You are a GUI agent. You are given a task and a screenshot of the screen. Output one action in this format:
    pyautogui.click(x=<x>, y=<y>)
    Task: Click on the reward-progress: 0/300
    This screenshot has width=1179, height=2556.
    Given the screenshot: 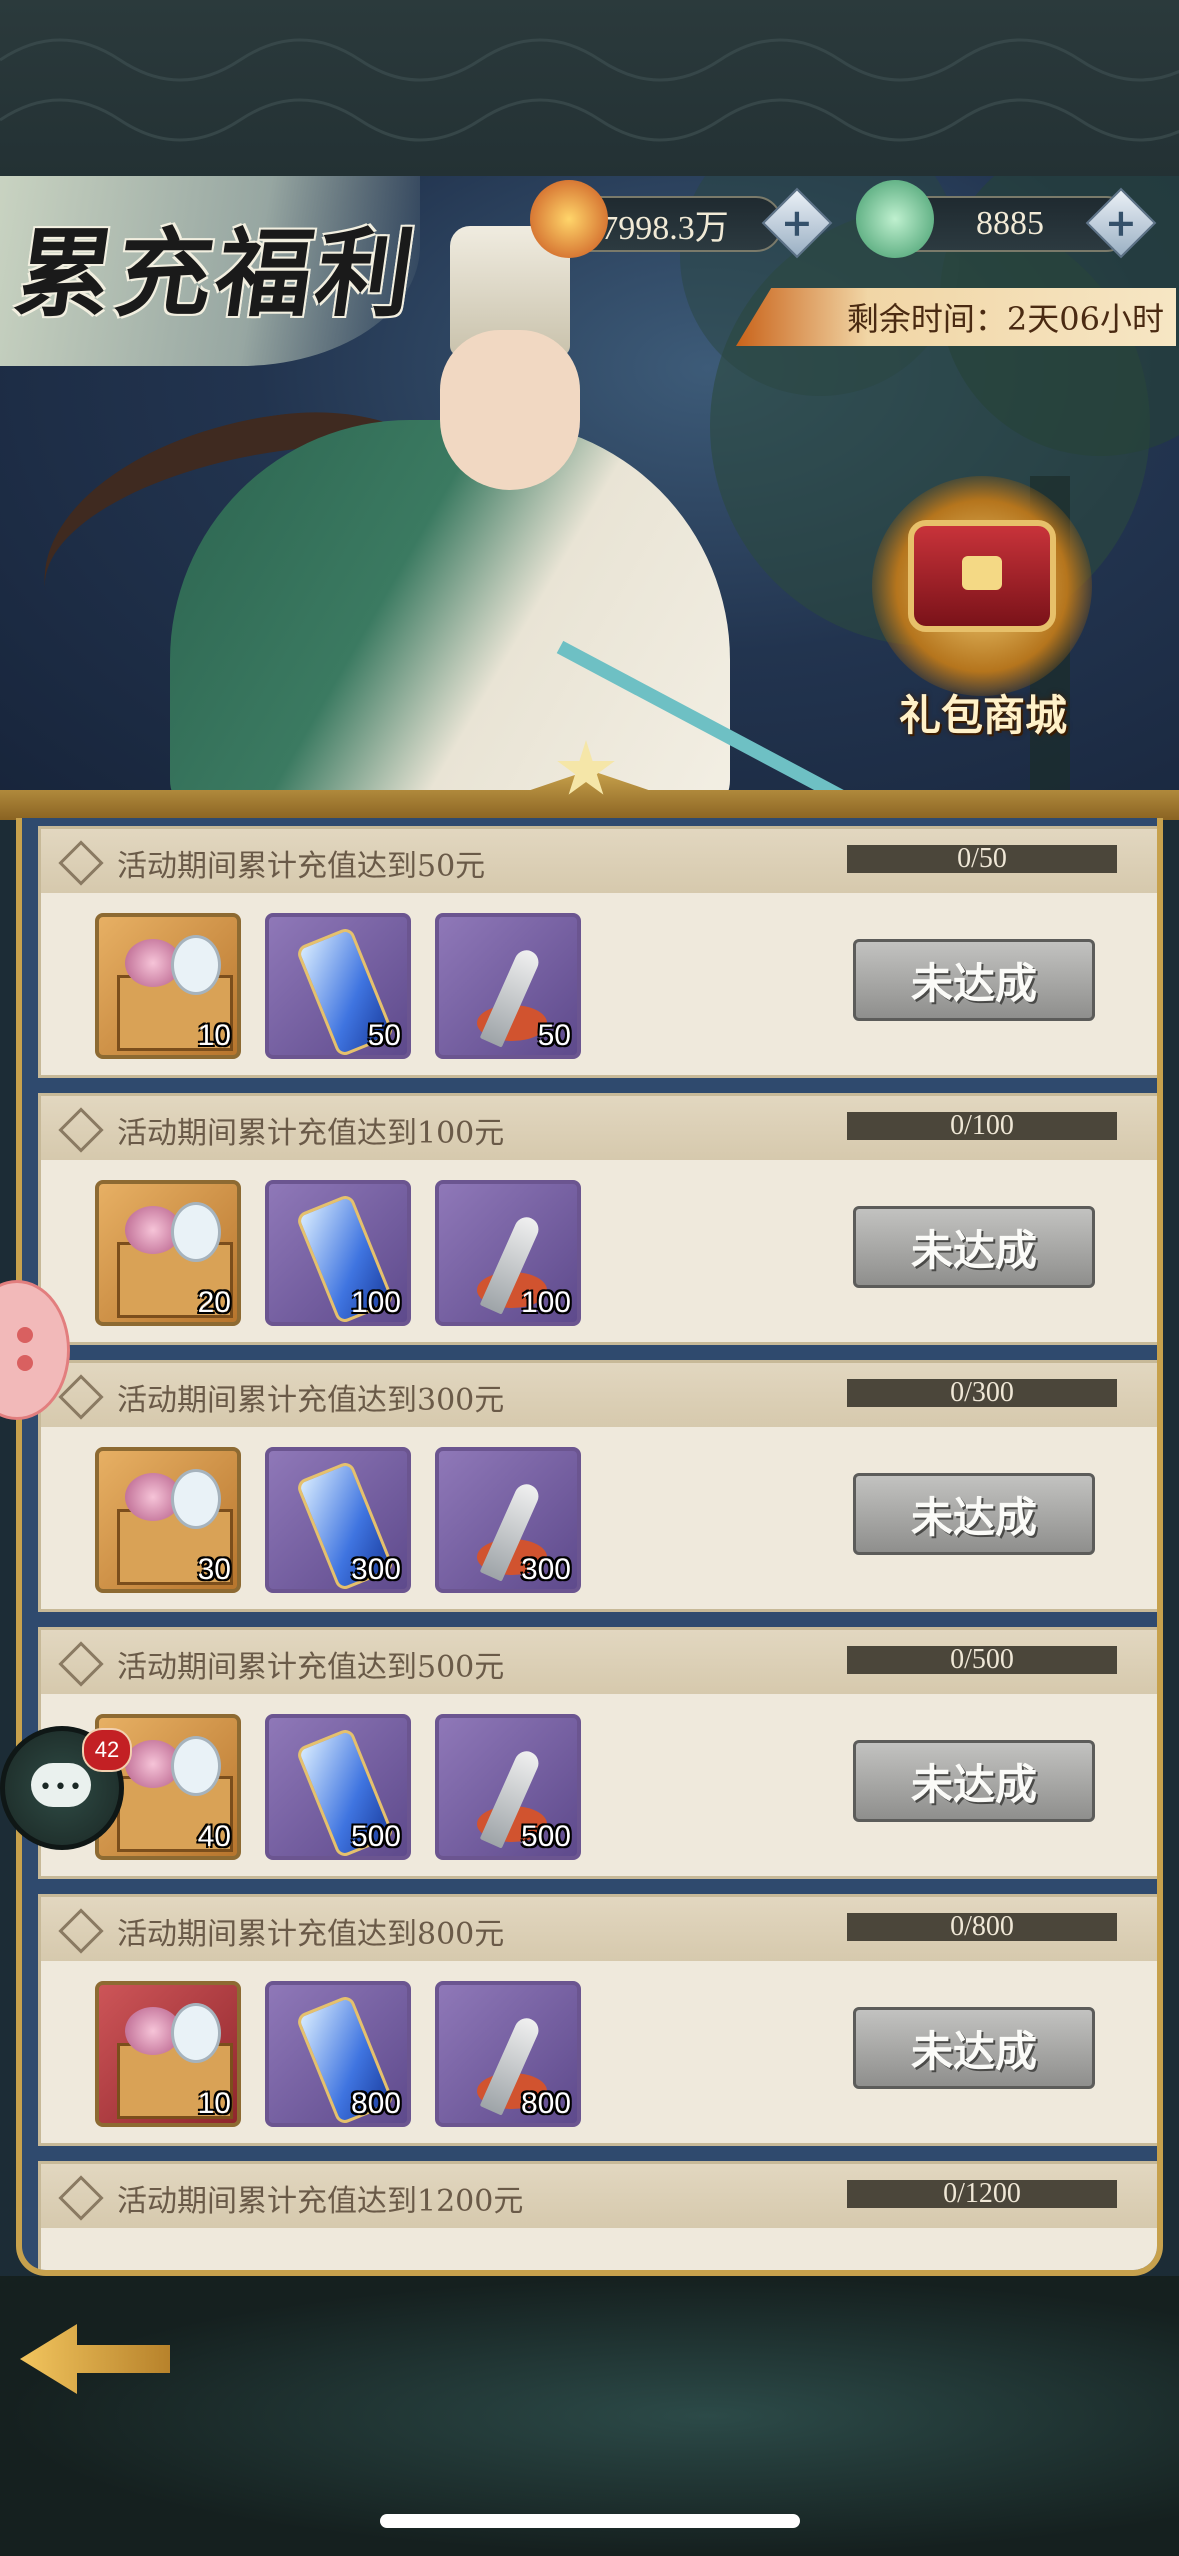 What is the action you would take?
    pyautogui.click(x=982, y=1392)
    